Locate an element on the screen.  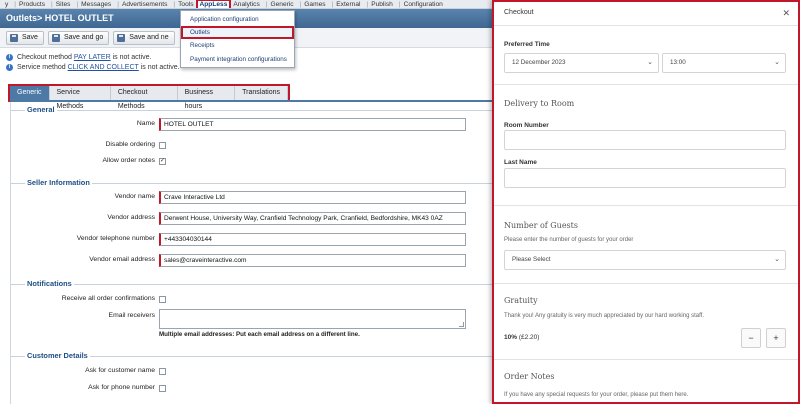
section-seller-heading: Seller Information is located at coordinates (58, 183).